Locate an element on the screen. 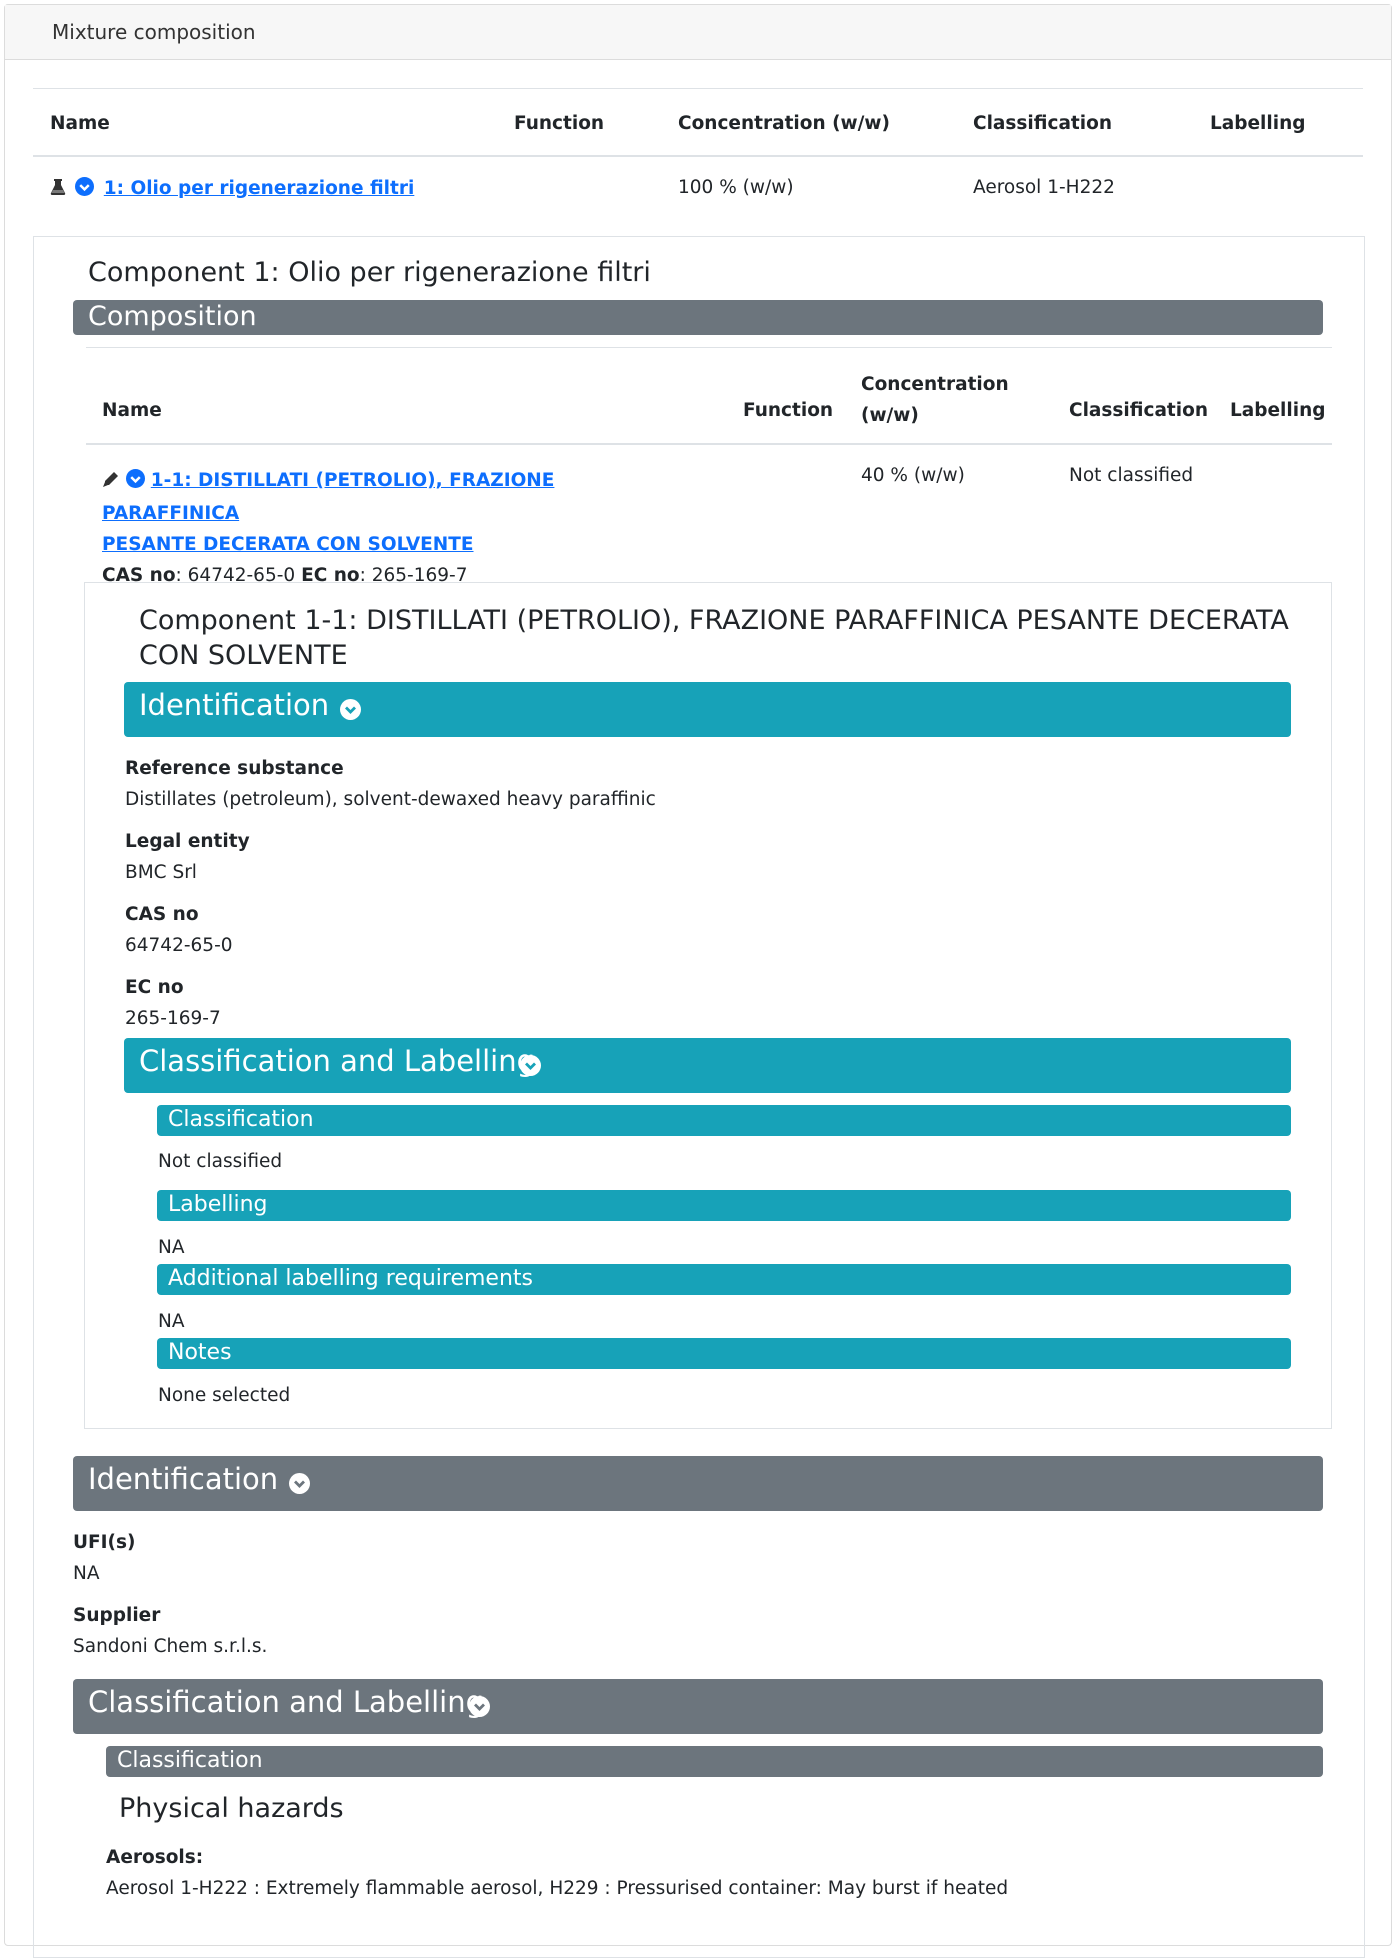  sub-row-classification: Not classified is located at coordinates (1131, 475).